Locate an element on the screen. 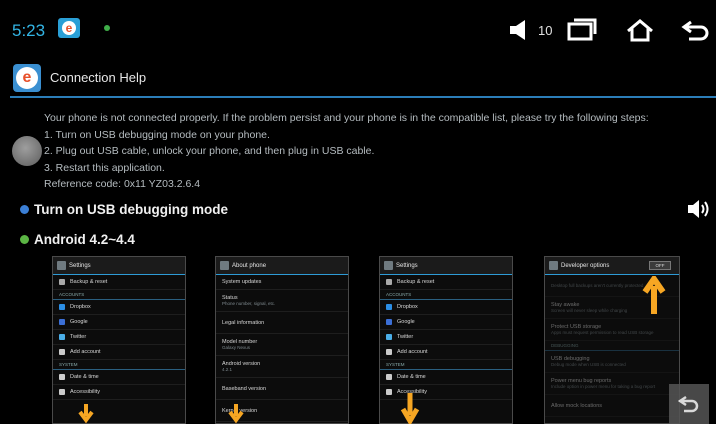 This screenshot has width=716, height=424. status-bar: 5:23 e 10 is located at coordinates (358, 28).